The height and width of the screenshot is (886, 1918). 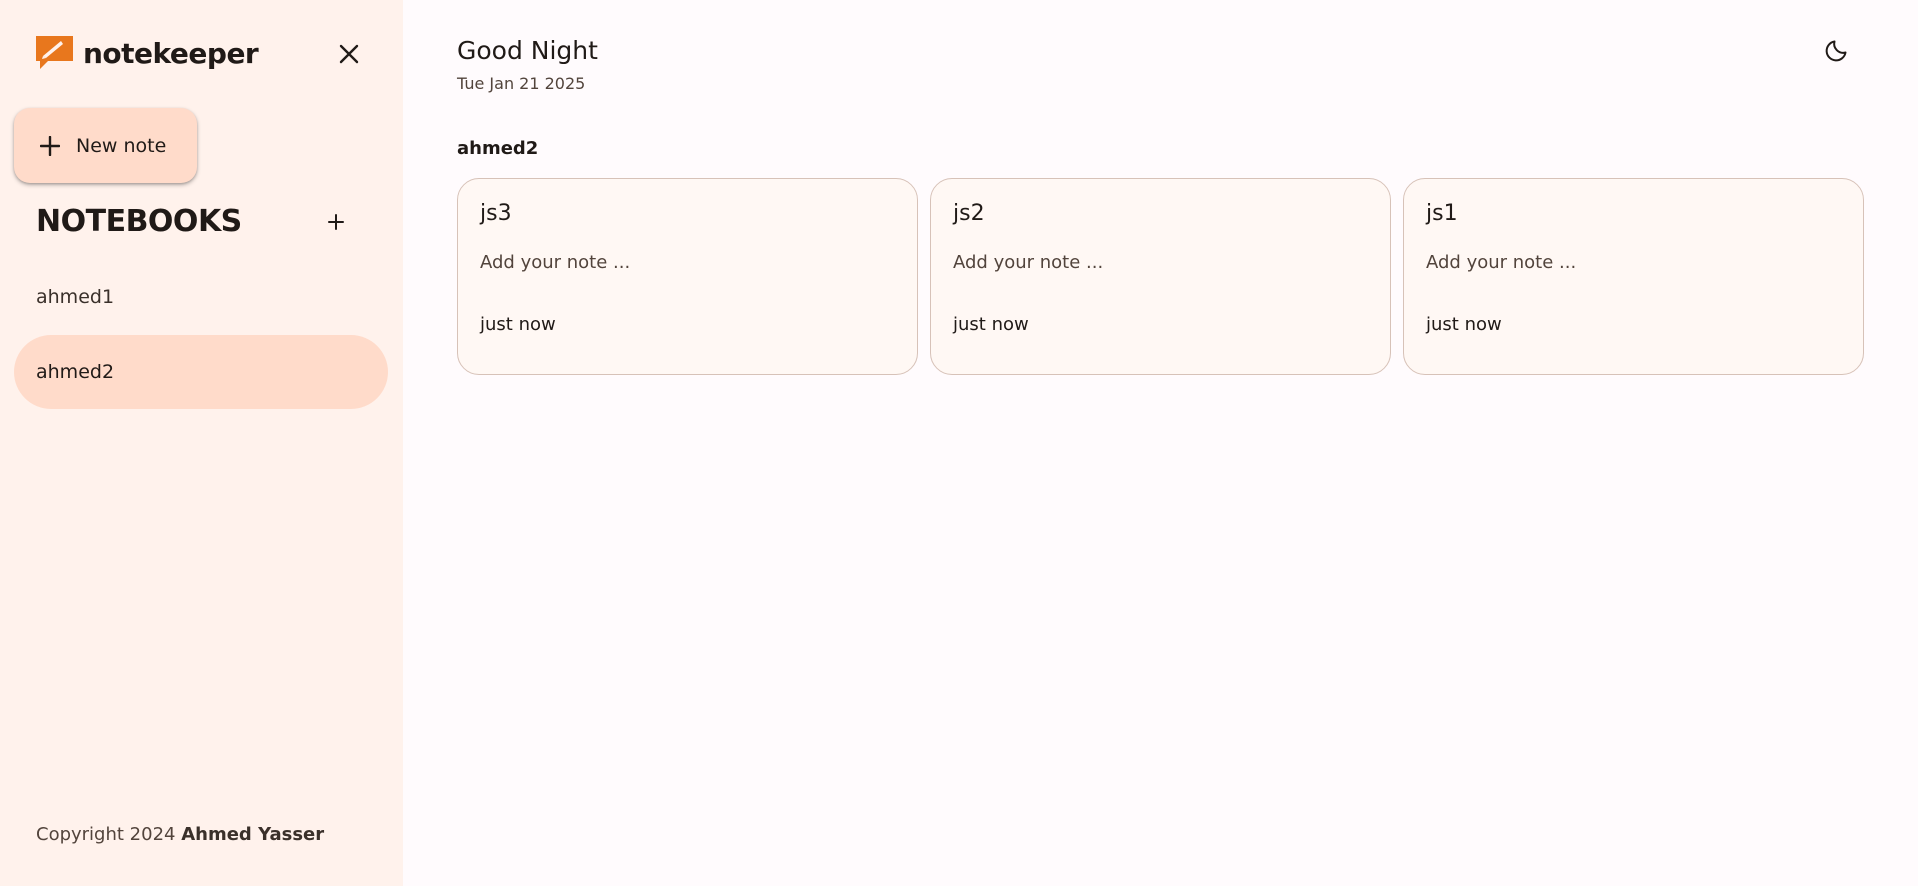 I want to click on brand: notekeeper, so click(x=147, y=53).